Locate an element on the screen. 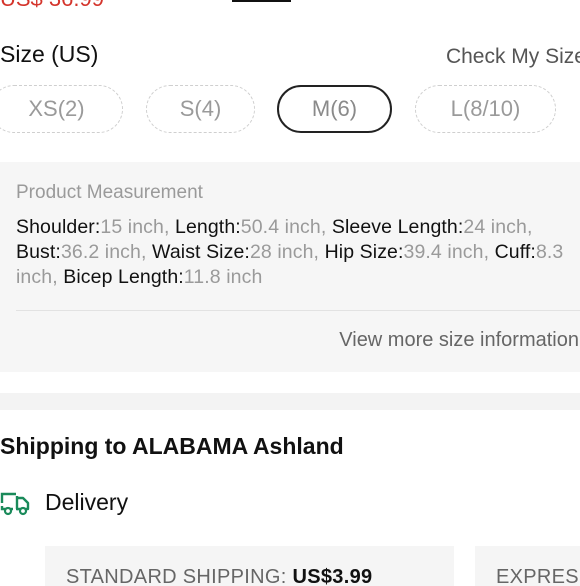  measurement-key: Sleeve Length: is located at coordinates (397, 227).